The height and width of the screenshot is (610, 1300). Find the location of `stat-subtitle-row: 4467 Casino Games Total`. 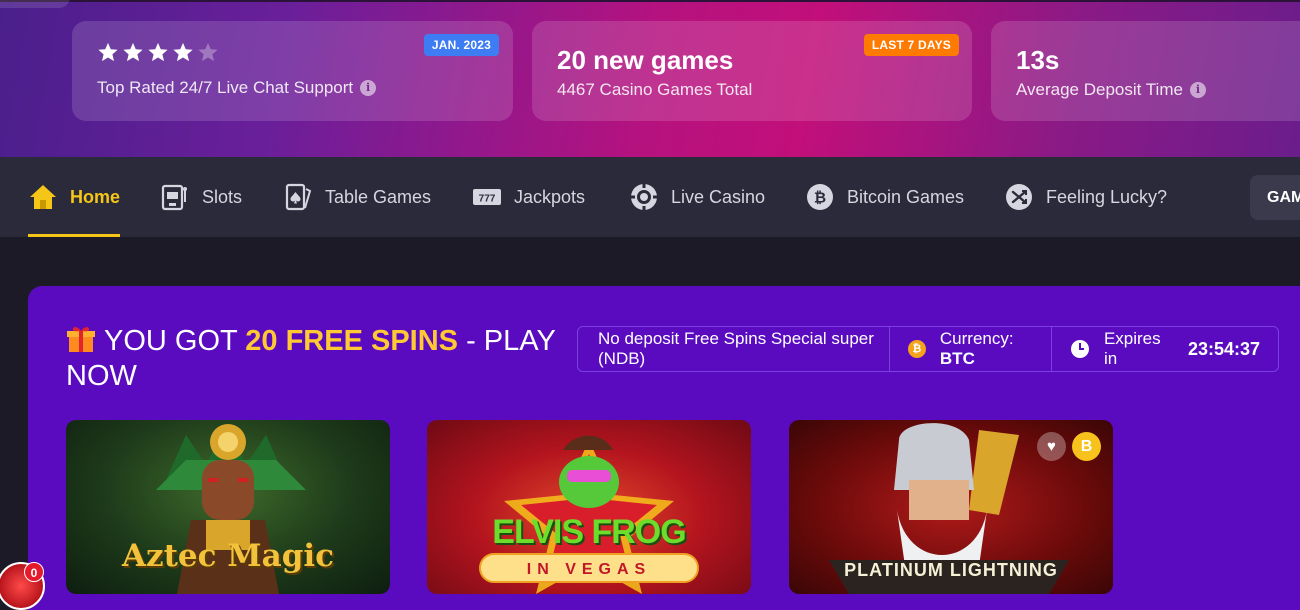

stat-subtitle-row: 4467 Casino Games Total is located at coordinates (654, 90).